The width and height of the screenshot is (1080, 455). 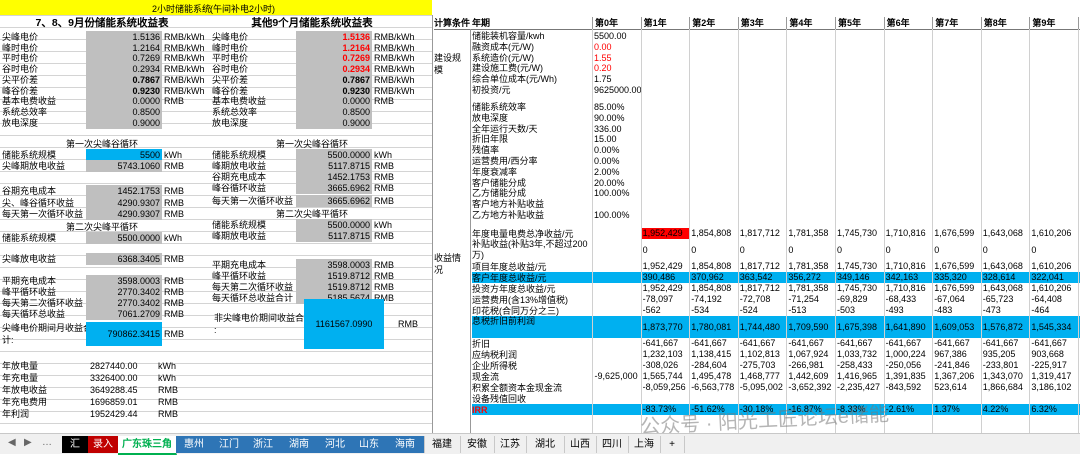 What do you see at coordinates (253, 201) in the screenshot?
I see `row-label: 每天第一次循环收益` at bounding box center [253, 201].